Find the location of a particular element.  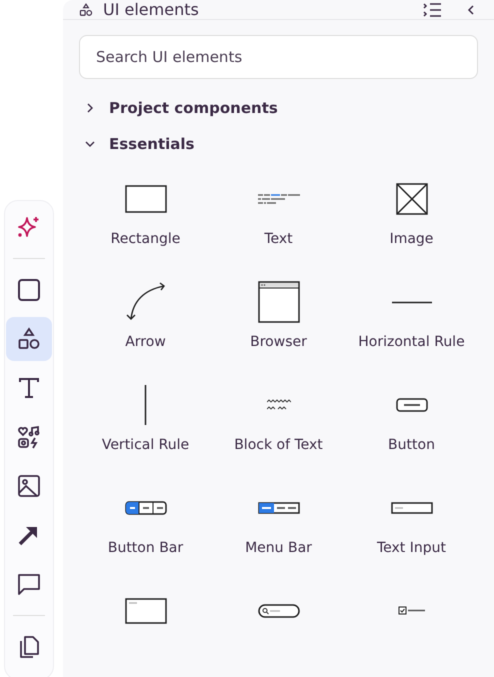

element-label: Vertical Rule is located at coordinates (146, 445).